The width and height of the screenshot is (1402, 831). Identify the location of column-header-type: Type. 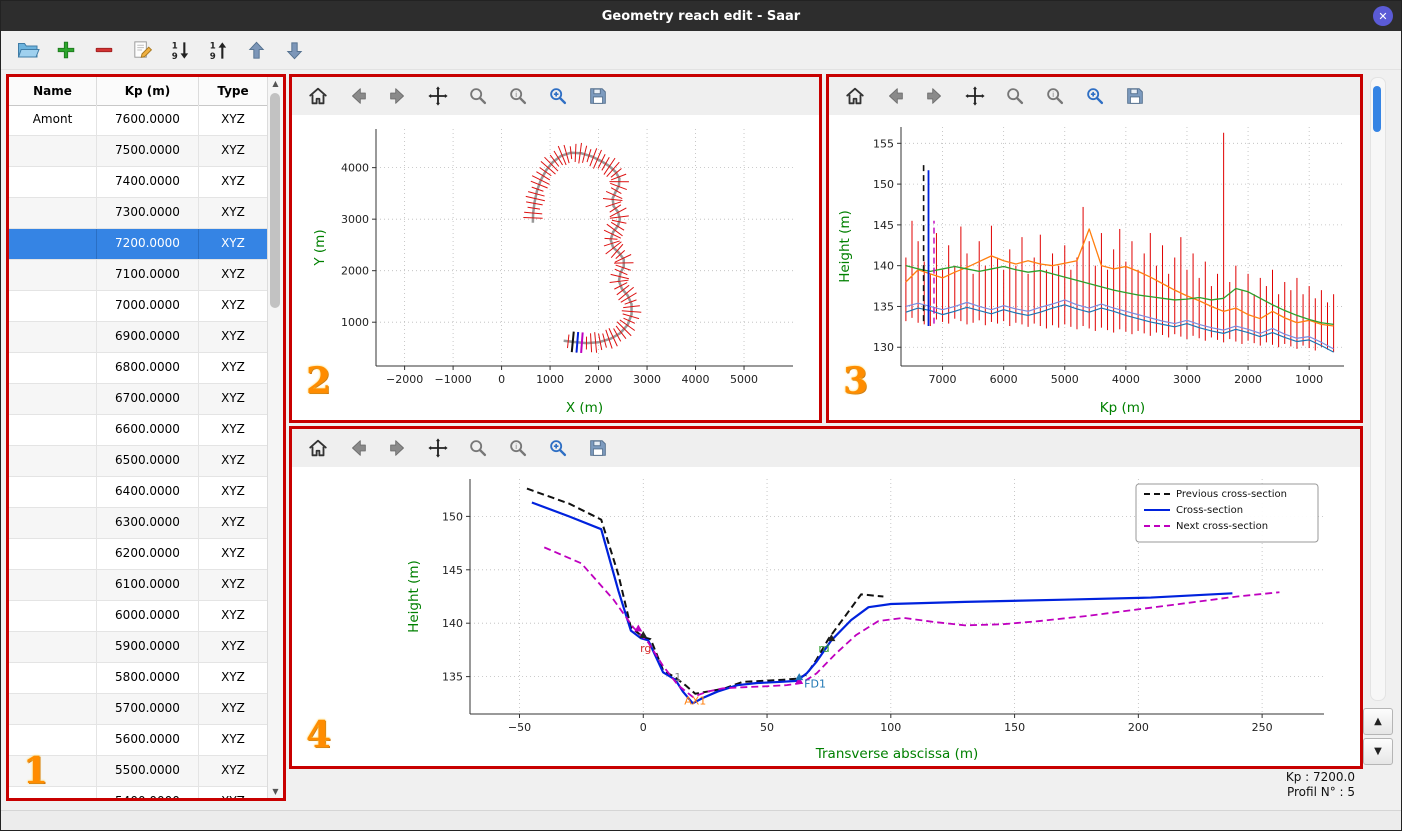
(233, 91).